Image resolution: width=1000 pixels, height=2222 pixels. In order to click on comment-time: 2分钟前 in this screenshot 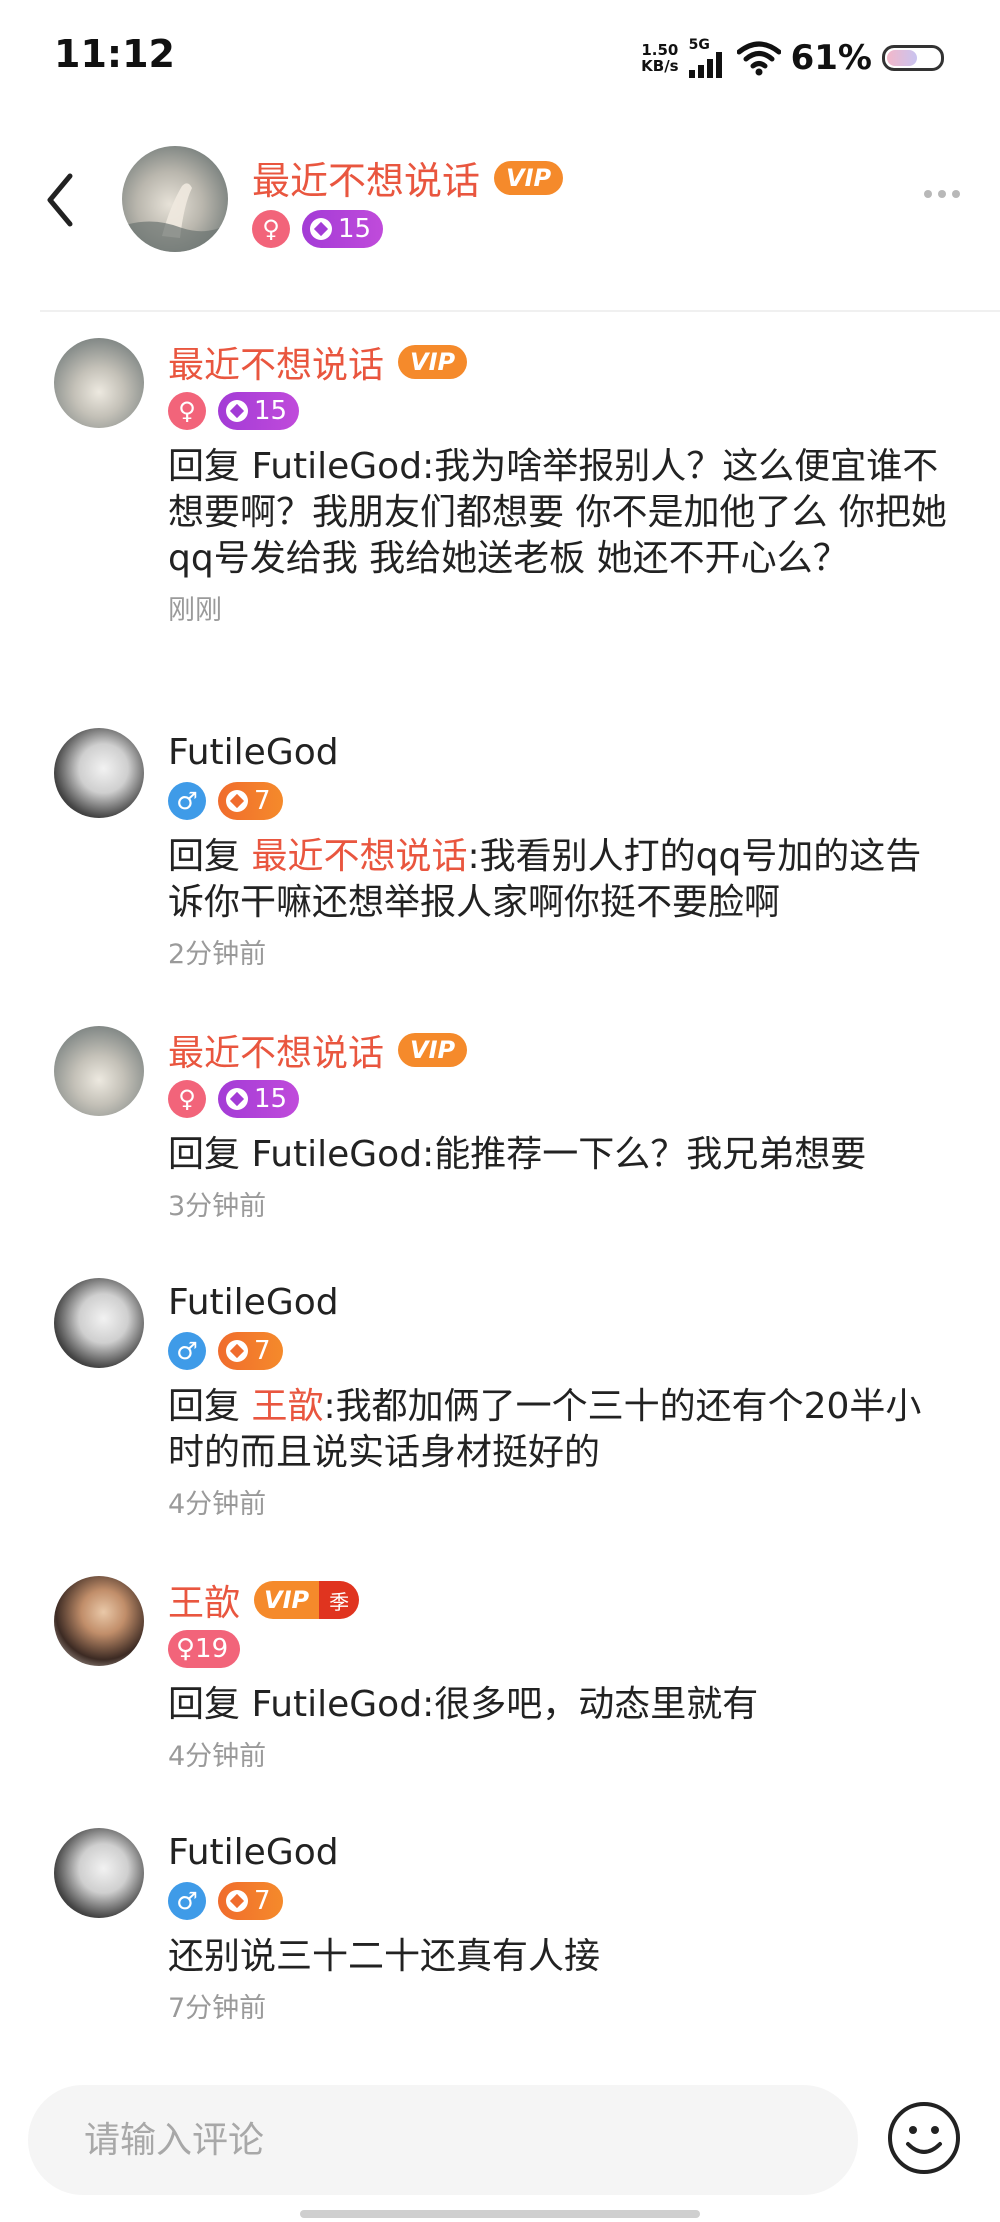, I will do `click(217, 954)`.